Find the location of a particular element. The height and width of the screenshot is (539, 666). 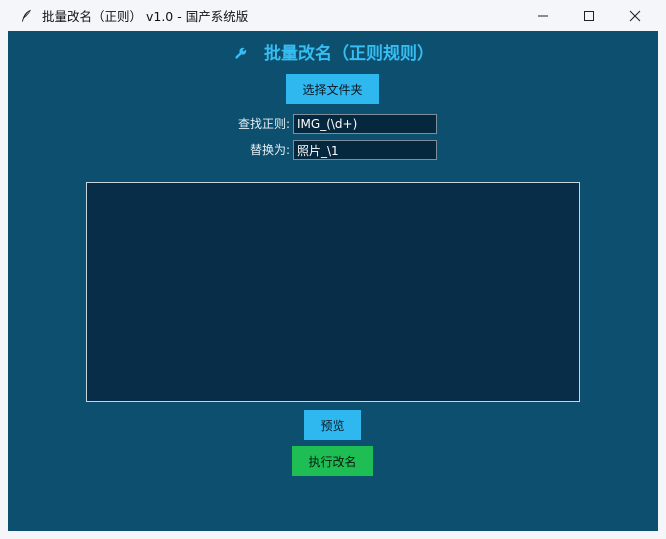

page-title: 批量改名（正则规则） is located at coordinates (333, 54).